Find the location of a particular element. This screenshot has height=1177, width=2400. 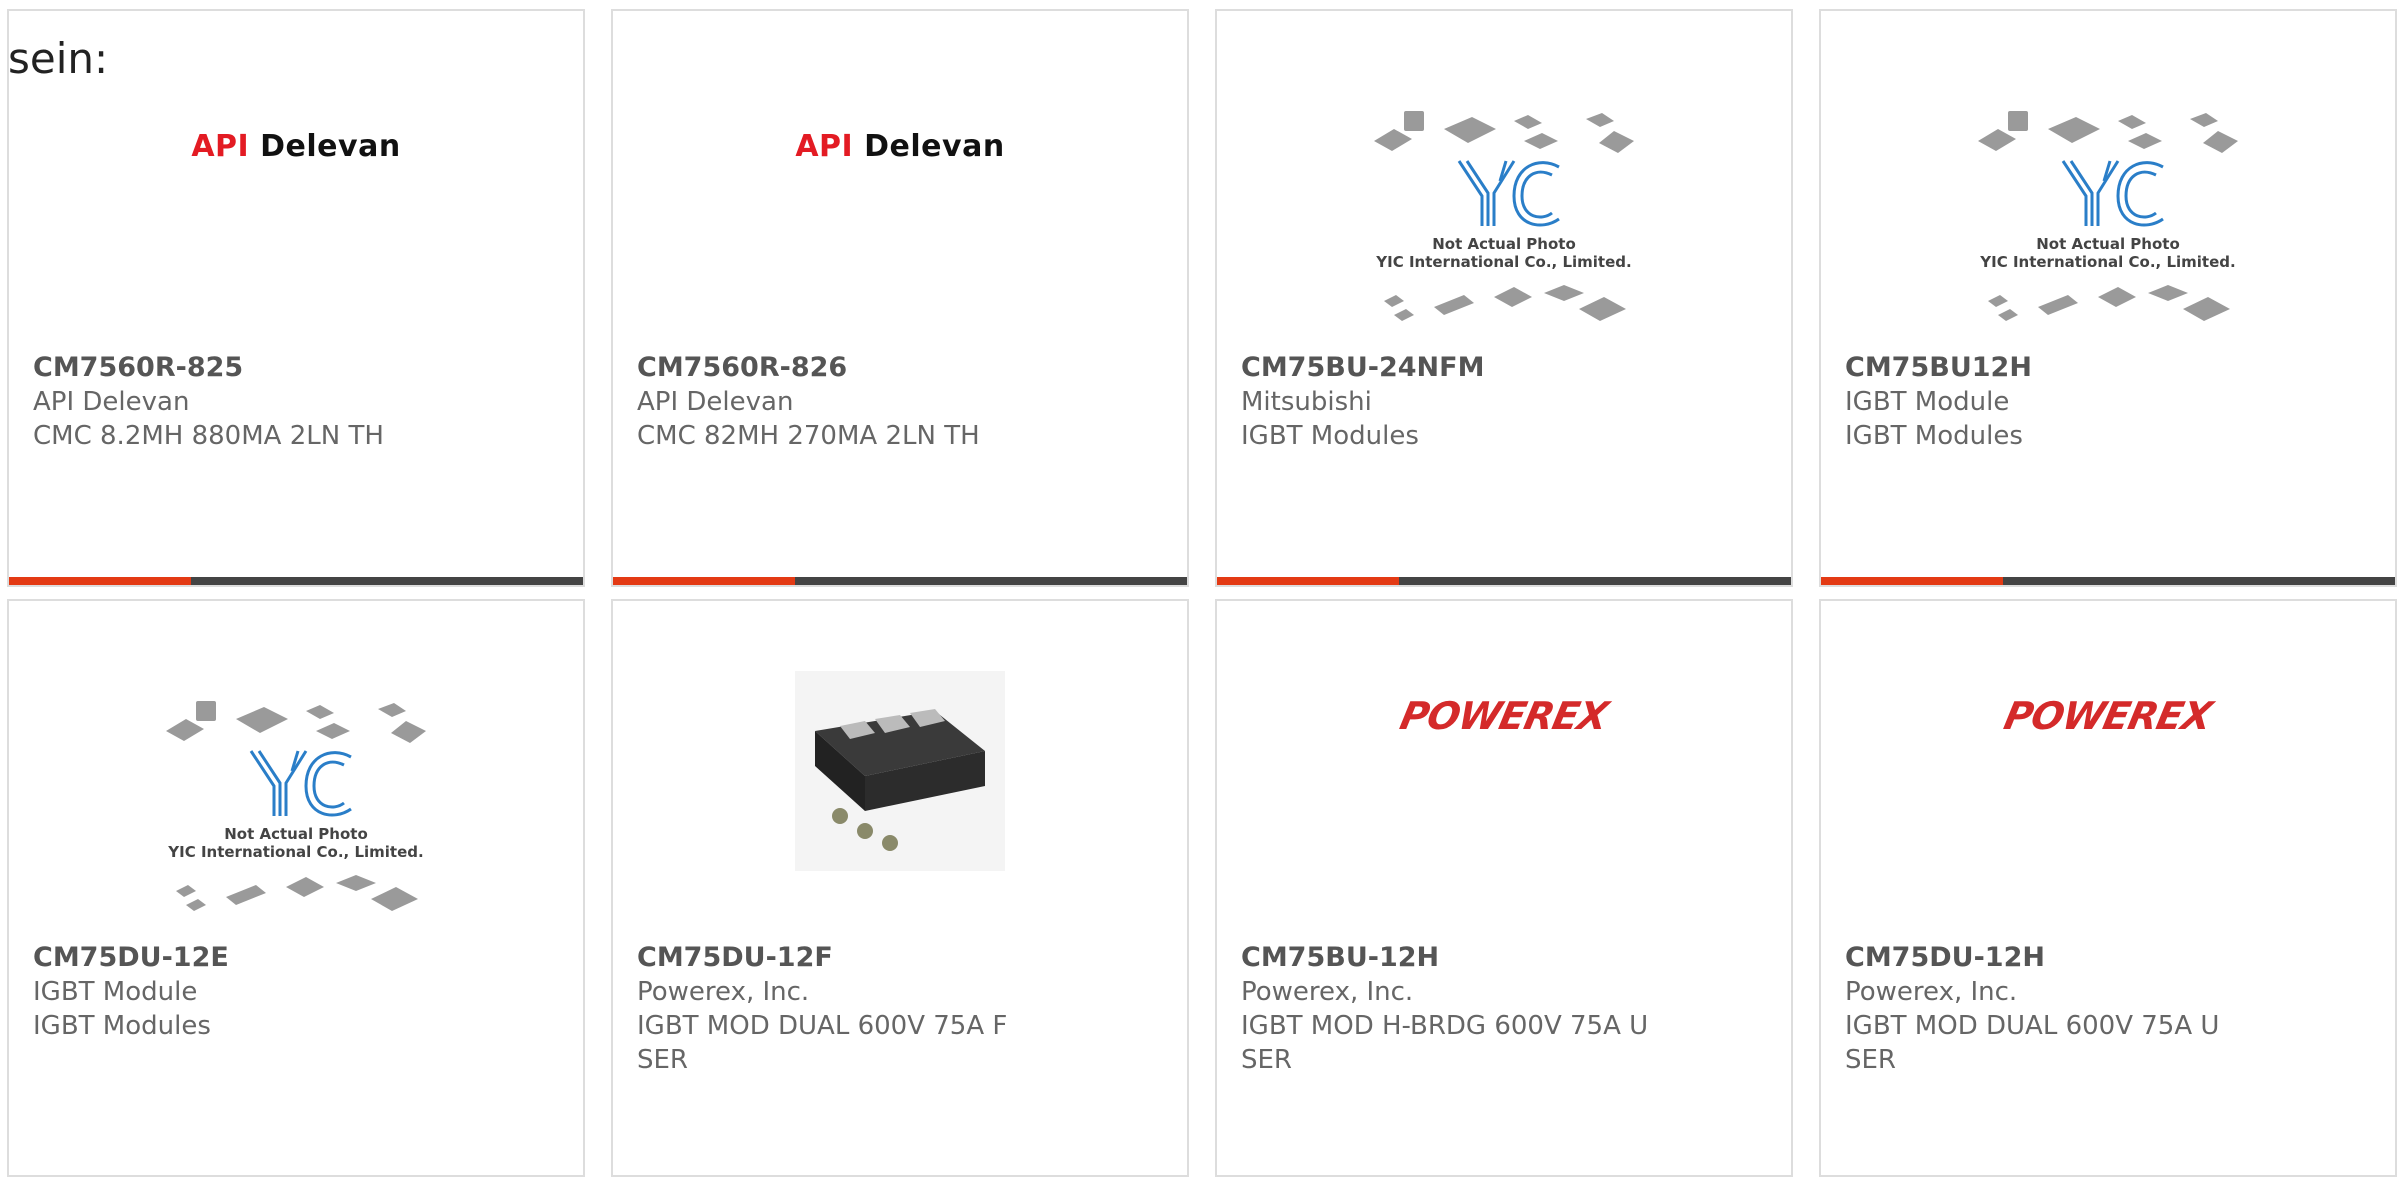

description: IGBT MOD DUAL 600V 75A U SER is located at coordinates (2032, 1043).